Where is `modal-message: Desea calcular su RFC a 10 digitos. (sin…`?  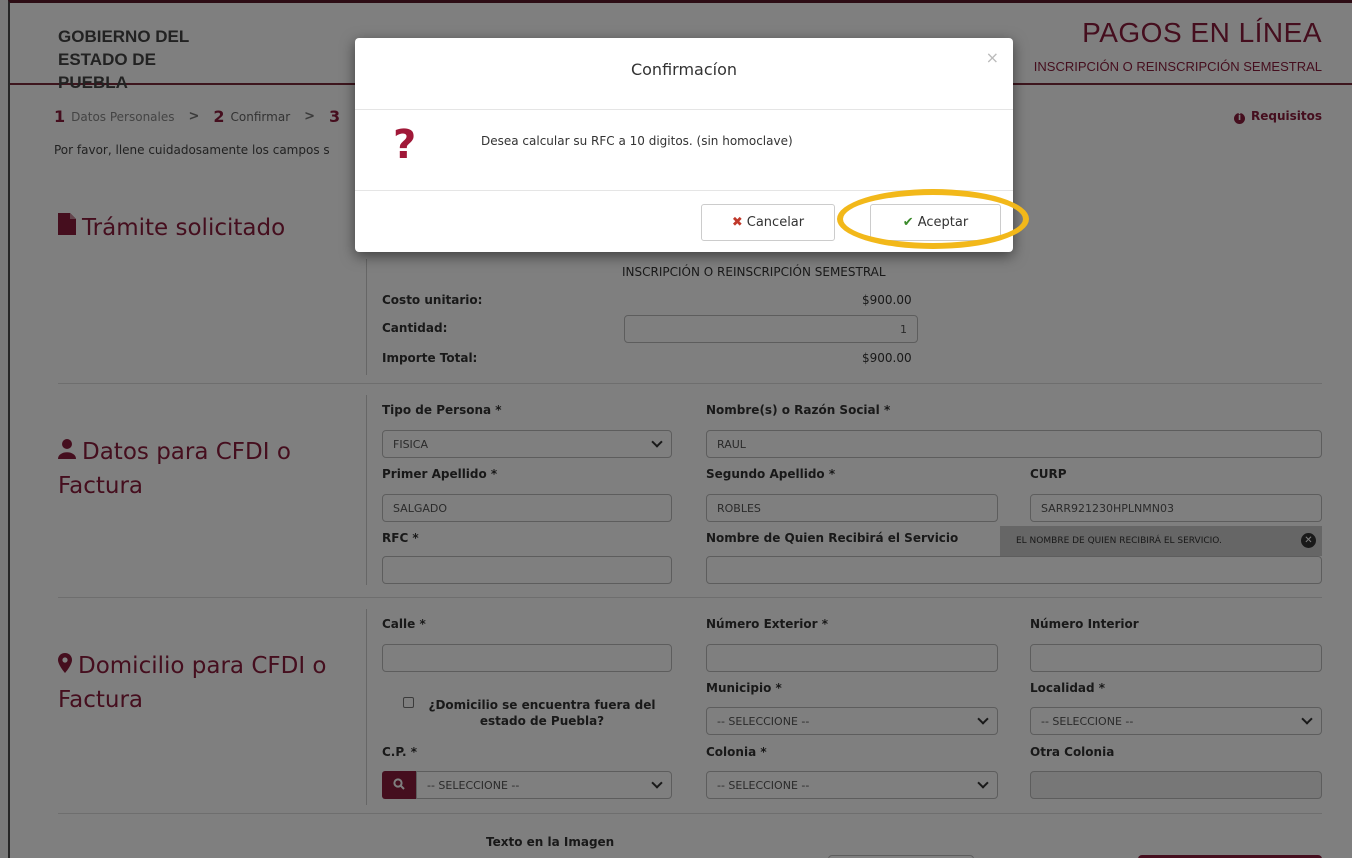
modal-message: Desea calcular su RFC a 10 digitos. (sin… is located at coordinates (637, 141).